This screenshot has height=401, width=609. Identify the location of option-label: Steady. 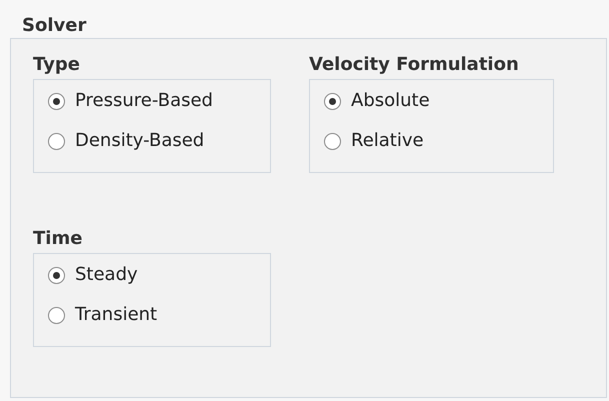
(106, 275).